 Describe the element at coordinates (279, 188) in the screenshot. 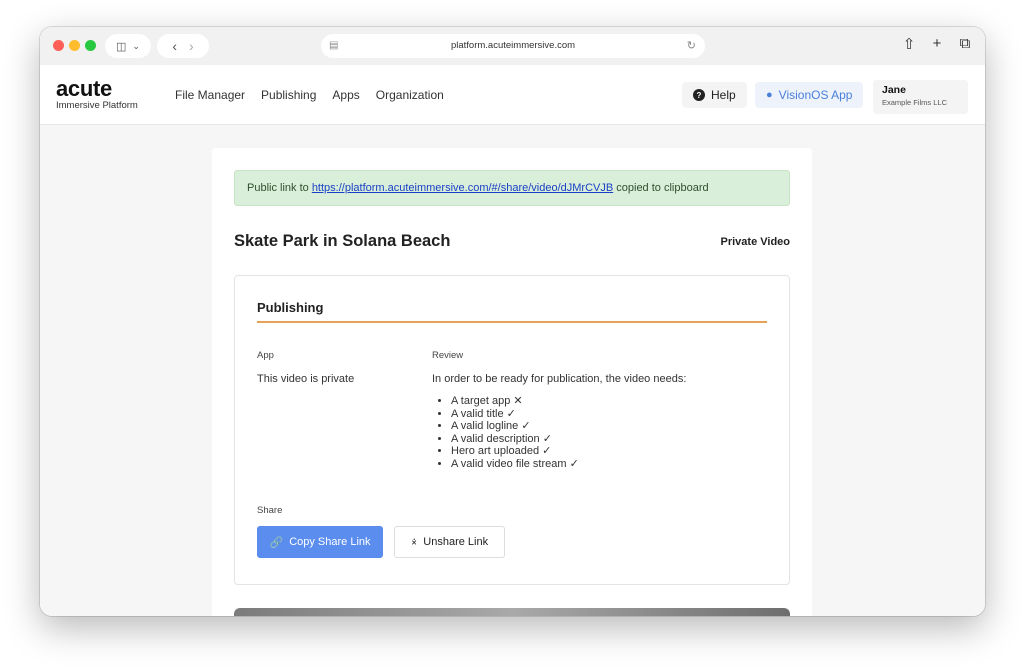

I see `alert-prefix: Public link to` at that location.